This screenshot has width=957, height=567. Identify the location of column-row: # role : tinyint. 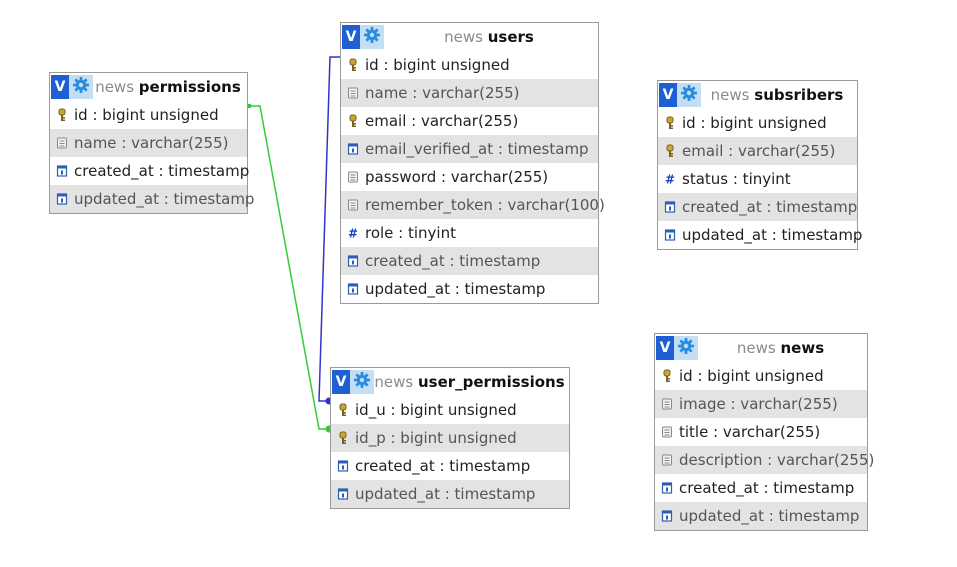
(469, 233).